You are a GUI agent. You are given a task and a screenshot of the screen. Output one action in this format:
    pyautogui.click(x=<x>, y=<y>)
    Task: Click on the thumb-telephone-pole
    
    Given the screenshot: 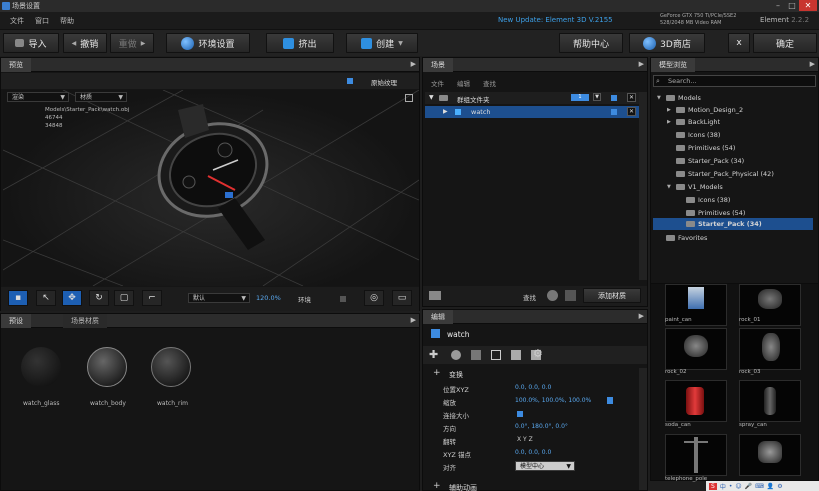 What is the action you would take?
    pyautogui.click(x=696, y=455)
    